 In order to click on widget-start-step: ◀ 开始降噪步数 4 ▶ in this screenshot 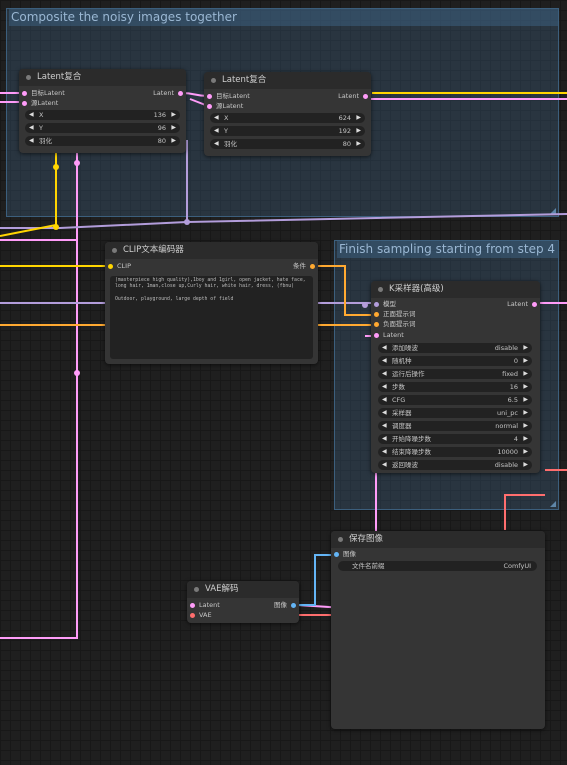, I will do `click(455, 439)`.